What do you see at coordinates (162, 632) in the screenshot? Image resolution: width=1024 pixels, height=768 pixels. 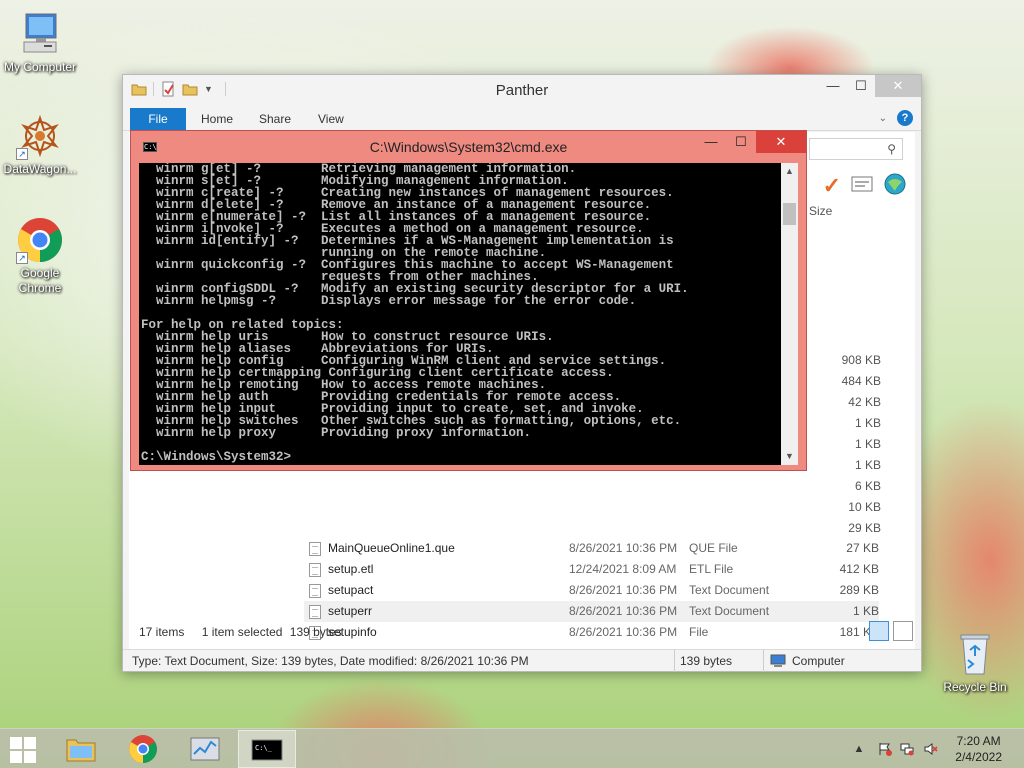 I see `item-count: 17 items` at bounding box center [162, 632].